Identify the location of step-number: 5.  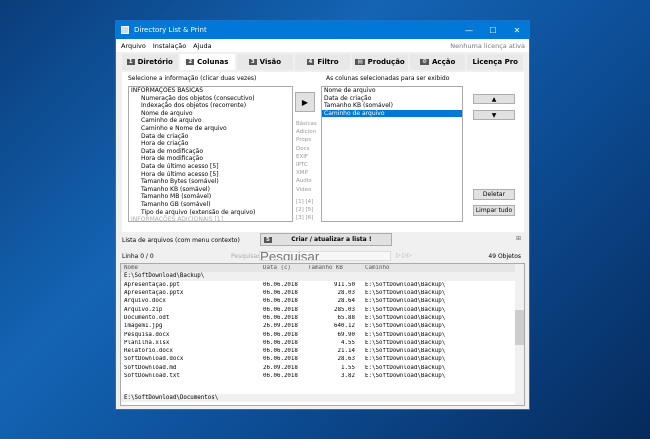
(268, 239).